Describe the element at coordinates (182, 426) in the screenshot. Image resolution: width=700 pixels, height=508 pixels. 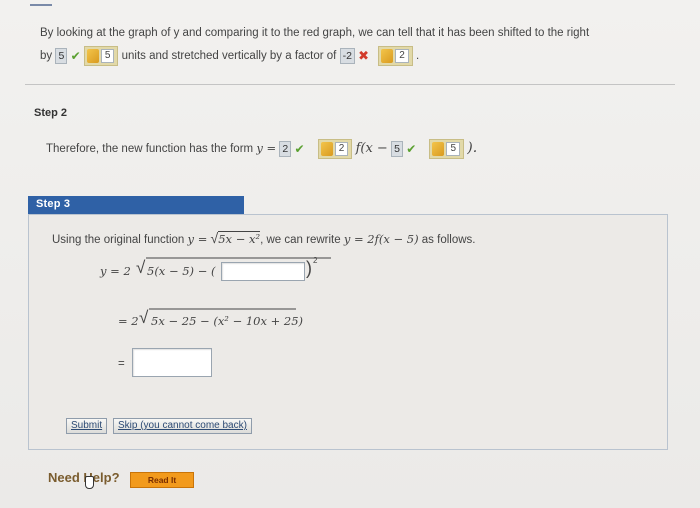
I see `skip-button: Skip (you cannot come back)` at that location.